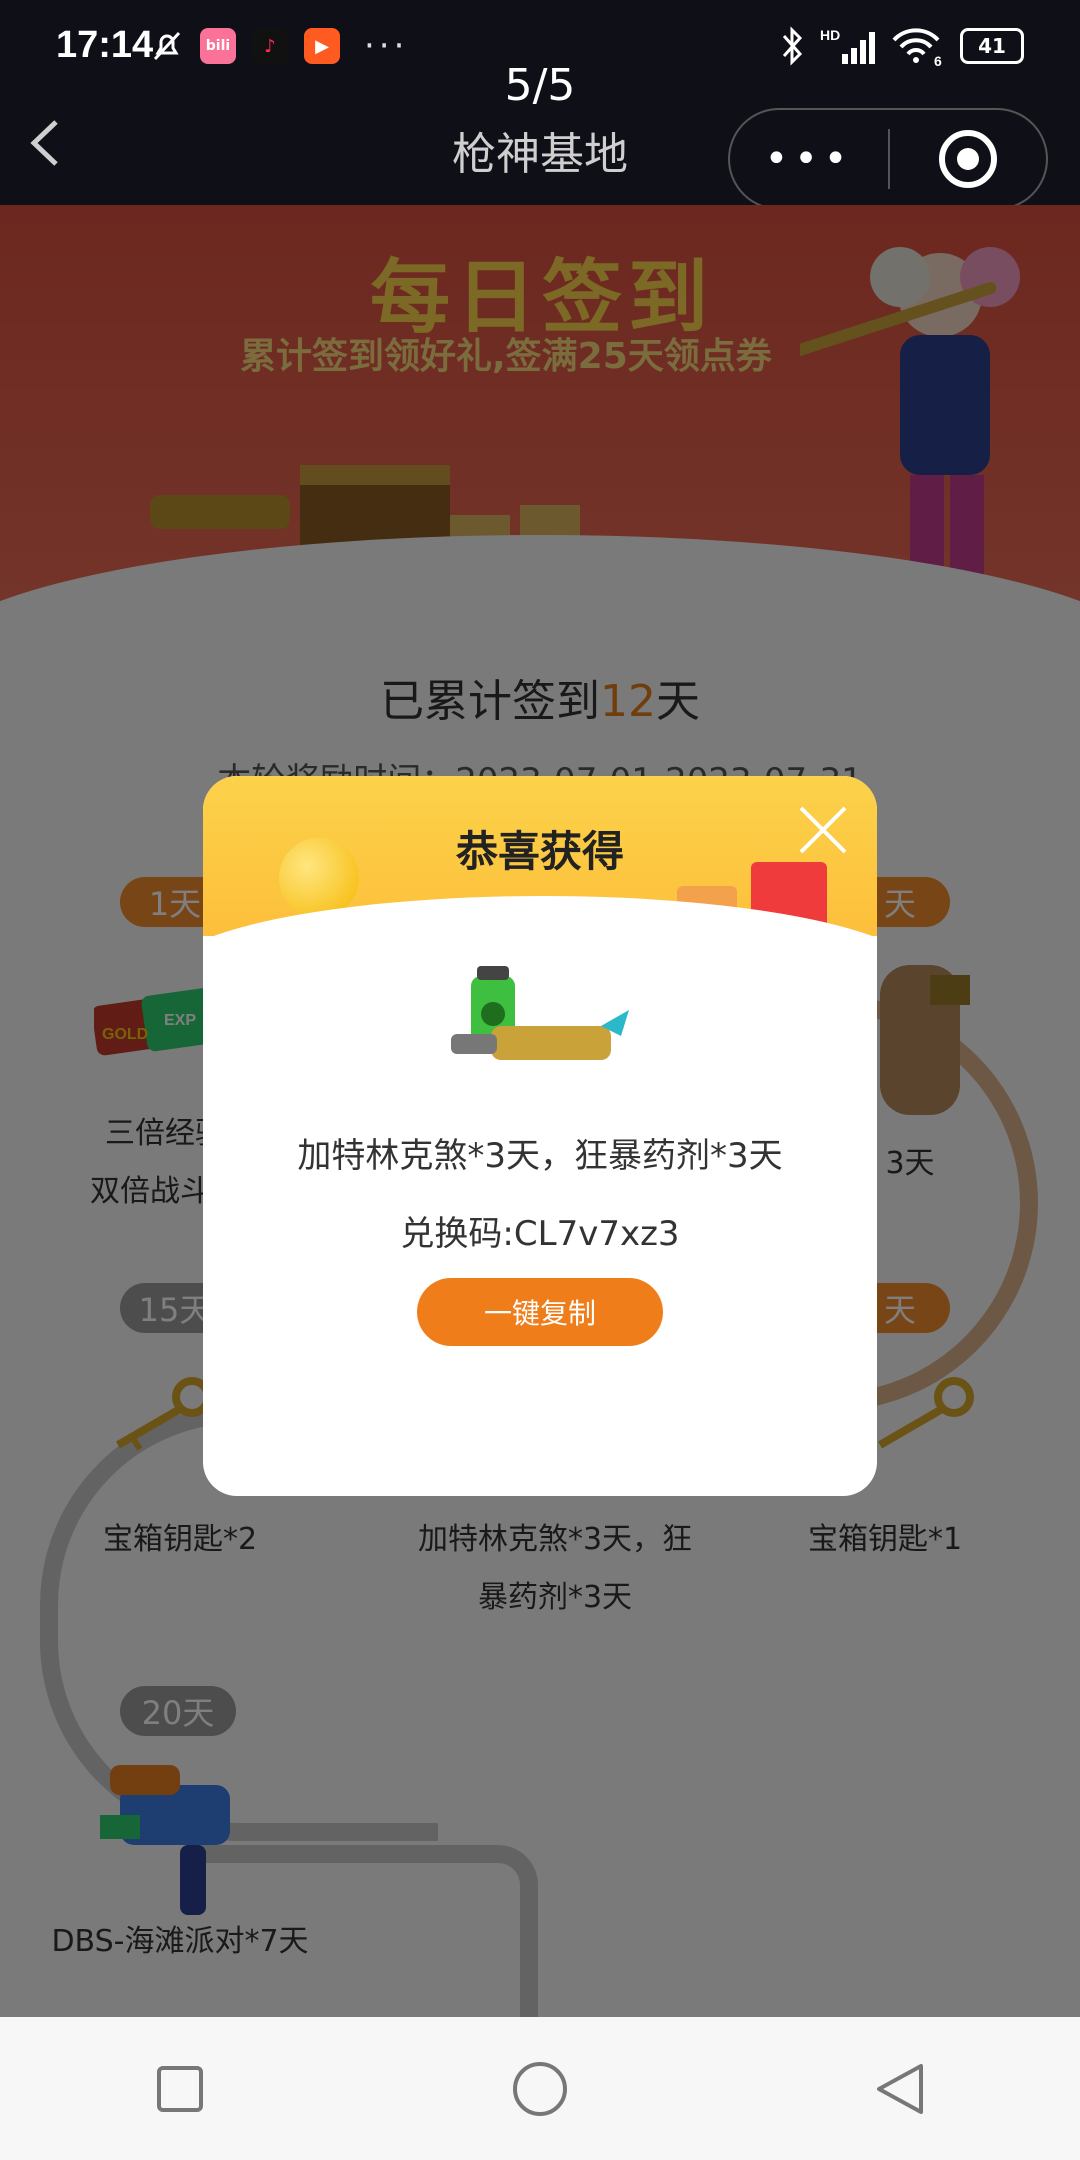  Describe the element at coordinates (322, 46) in the screenshot. I see `kuaishou-app-icon: ▶` at that location.